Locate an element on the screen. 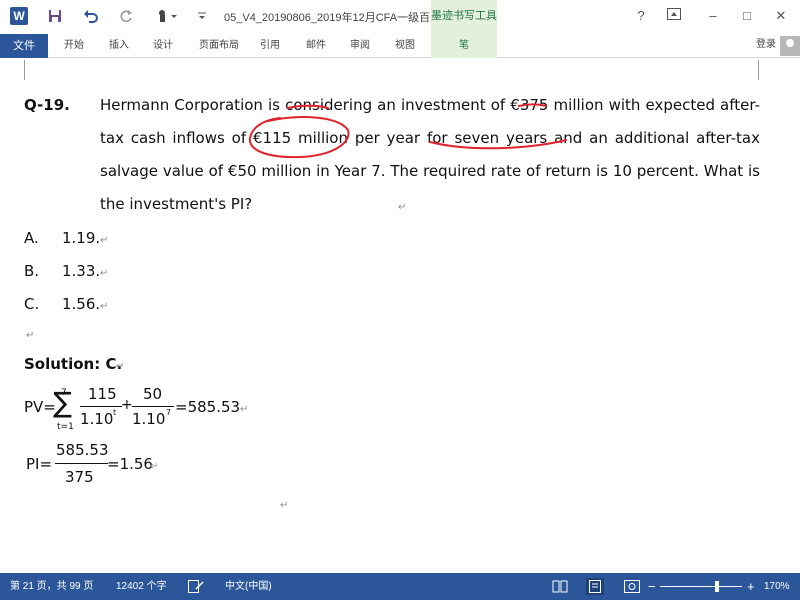 This screenshot has width=800, height=600. tab-page-layout: 页面布局 is located at coordinates (219, 46).